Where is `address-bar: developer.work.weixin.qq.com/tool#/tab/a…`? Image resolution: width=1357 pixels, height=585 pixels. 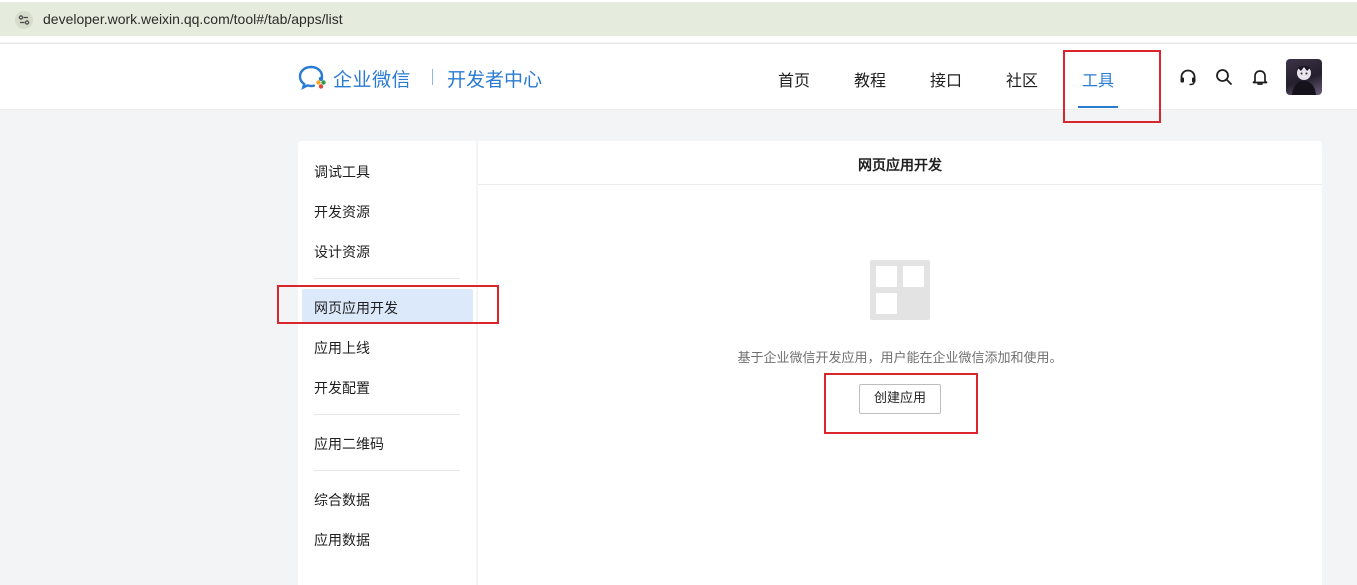 address-bar: developer.work.weixin.qq.com/tool#/tab/a… is located at coordinates (678, 19).